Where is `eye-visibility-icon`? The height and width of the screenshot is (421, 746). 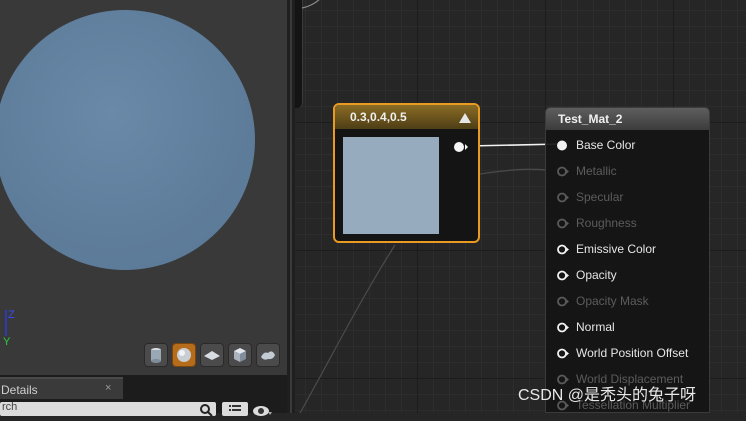
eye-visibility-icon is located at coordinates (262, 410).